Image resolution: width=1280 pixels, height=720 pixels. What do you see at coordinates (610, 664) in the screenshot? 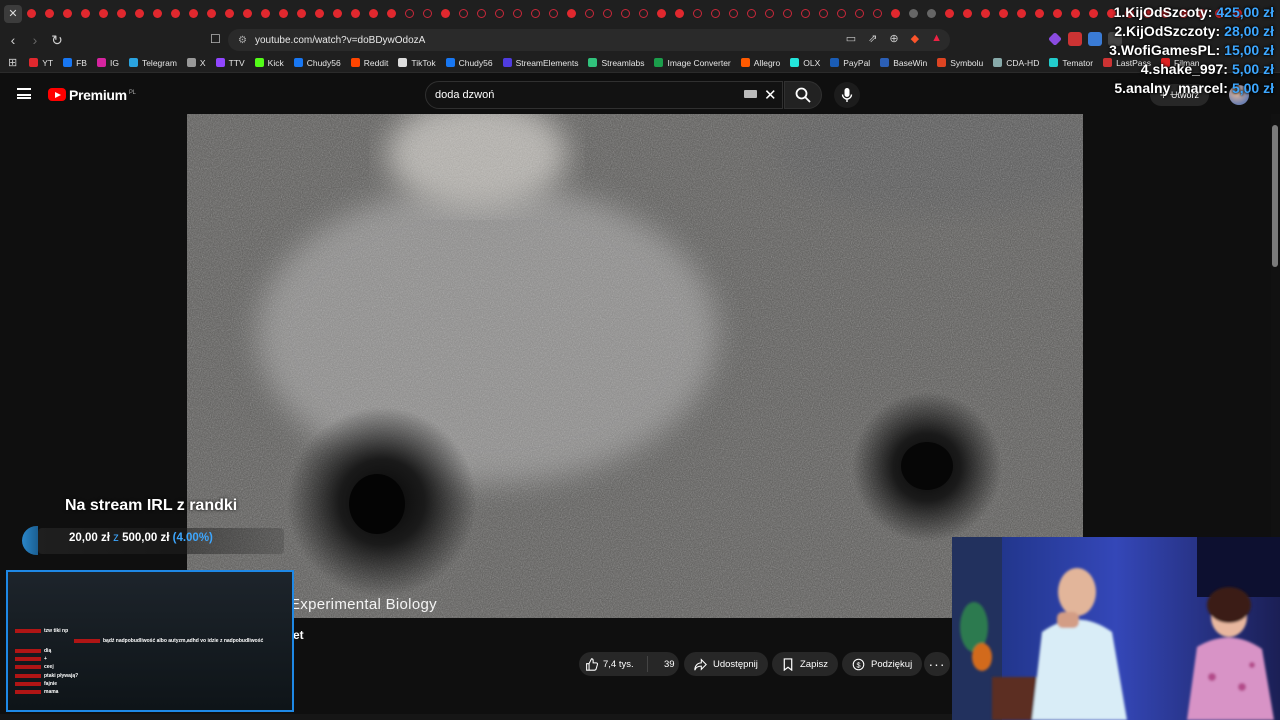
I see `like-button: 7,4 tys.` at bounding box center [610, 664].